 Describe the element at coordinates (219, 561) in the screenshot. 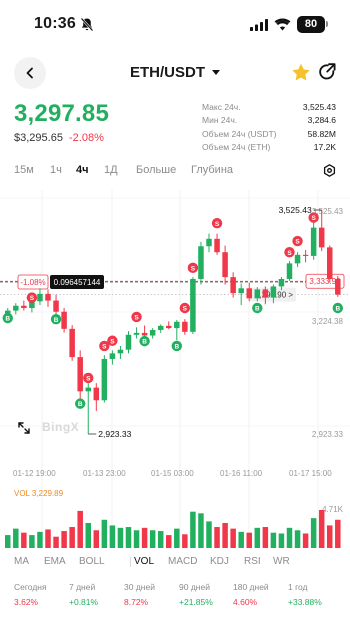

I see `indicator-kdj: KDJ` at that location.